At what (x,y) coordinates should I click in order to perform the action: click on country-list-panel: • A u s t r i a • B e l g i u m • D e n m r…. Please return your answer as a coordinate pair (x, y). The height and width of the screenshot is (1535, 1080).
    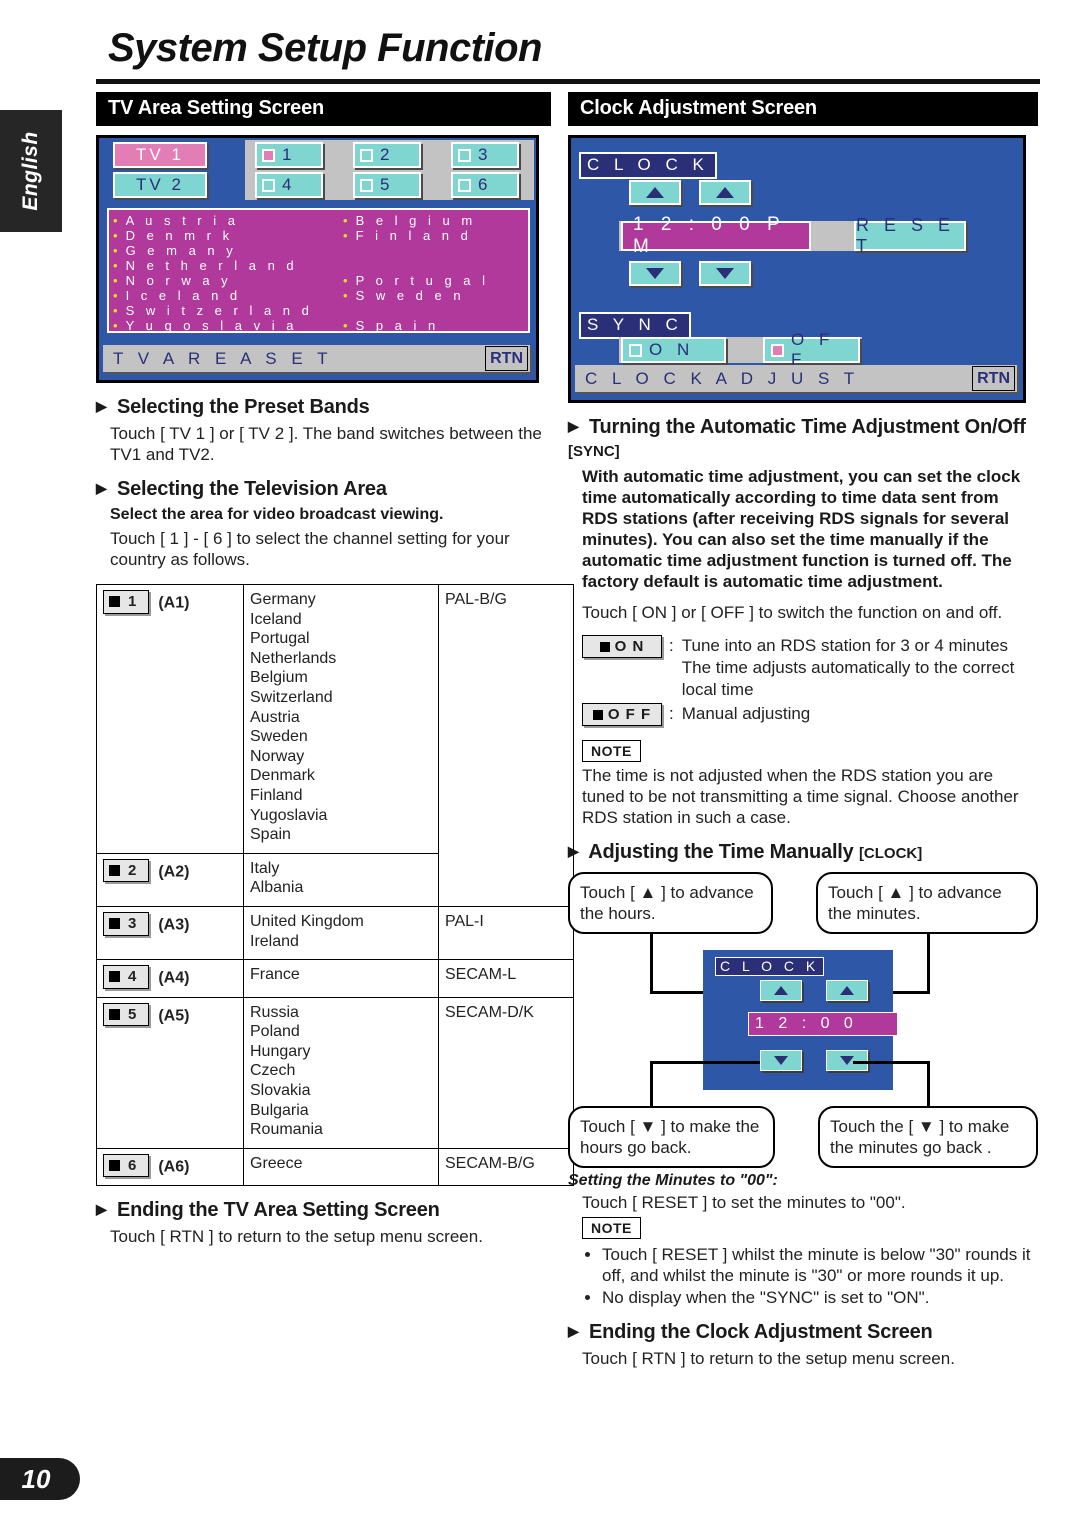
    Looking at the image, I should click on (318, 270).